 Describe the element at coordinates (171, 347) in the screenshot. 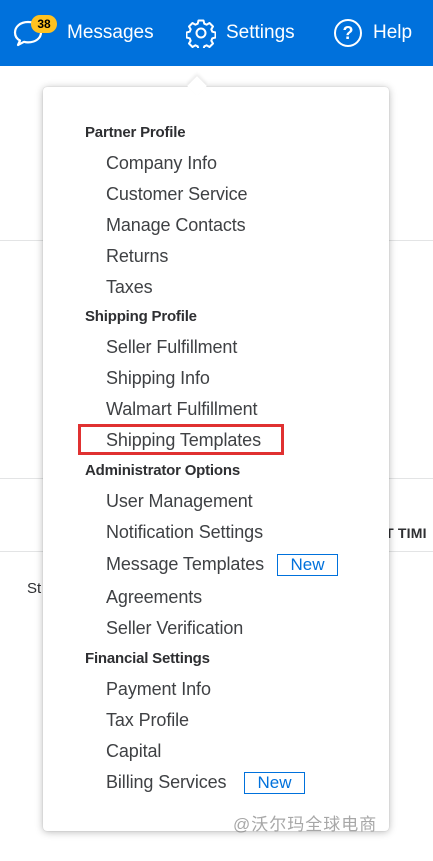

I see `menu-item-seller-fulfillment: Seller Fulfillment` at that location.